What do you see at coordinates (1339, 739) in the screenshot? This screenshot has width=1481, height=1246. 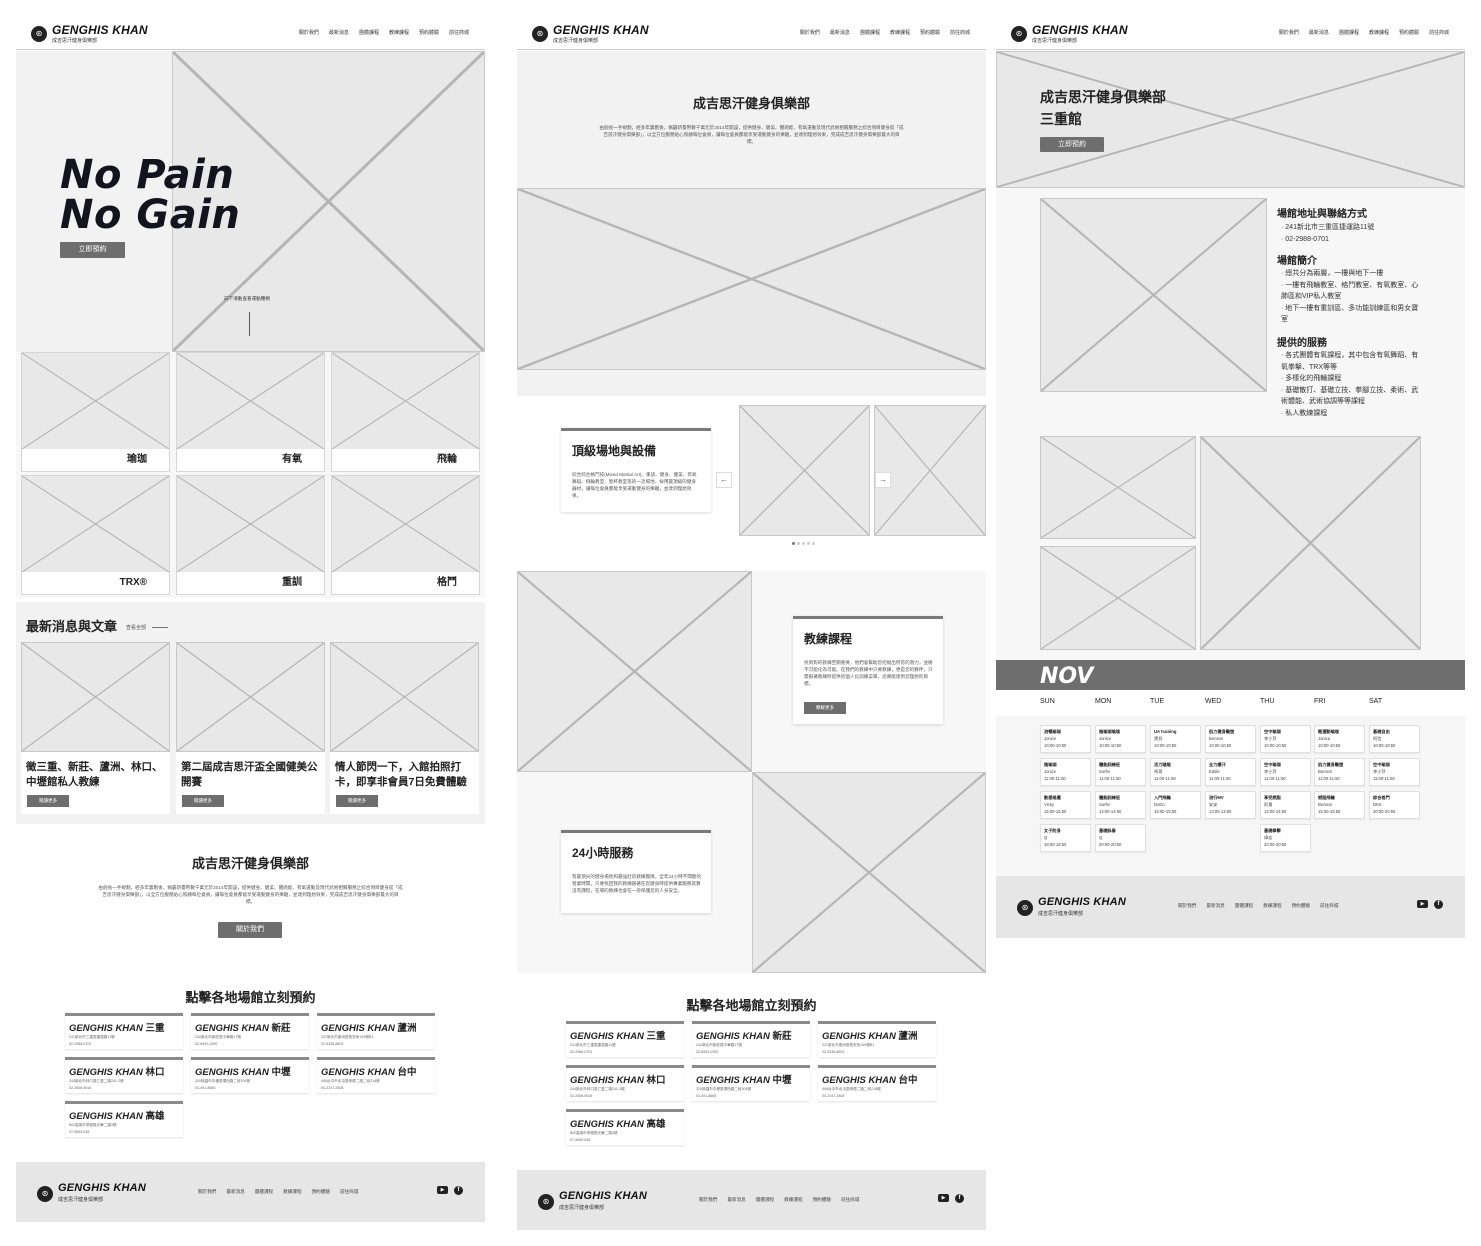 I see `class-slot: 輕運動瑜珈 Jonica 10:00-10:50` at bounding box center [1339, 739].